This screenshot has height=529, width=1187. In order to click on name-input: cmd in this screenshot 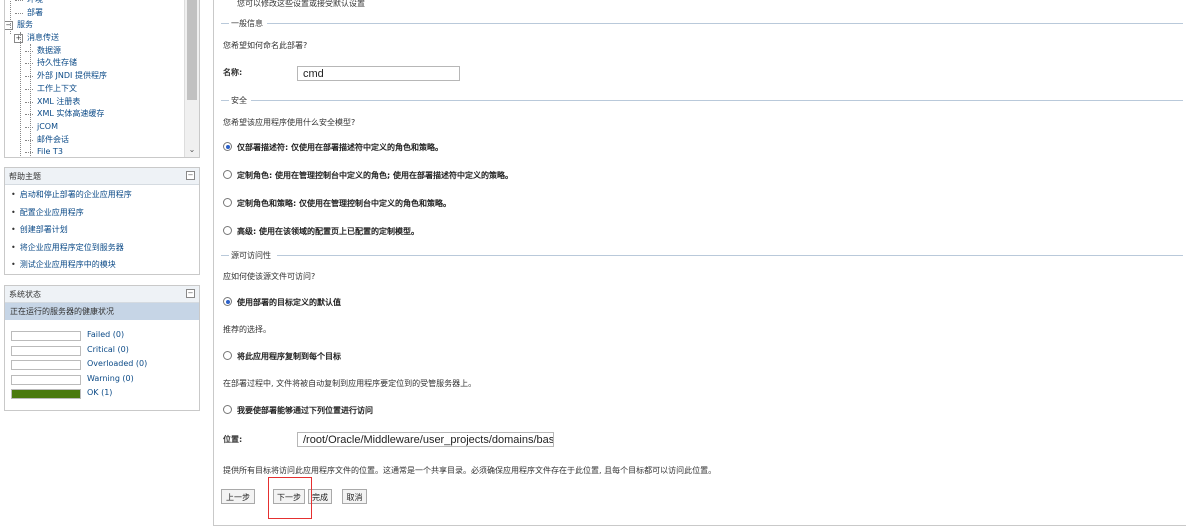, I will do `click(378, 73)`.